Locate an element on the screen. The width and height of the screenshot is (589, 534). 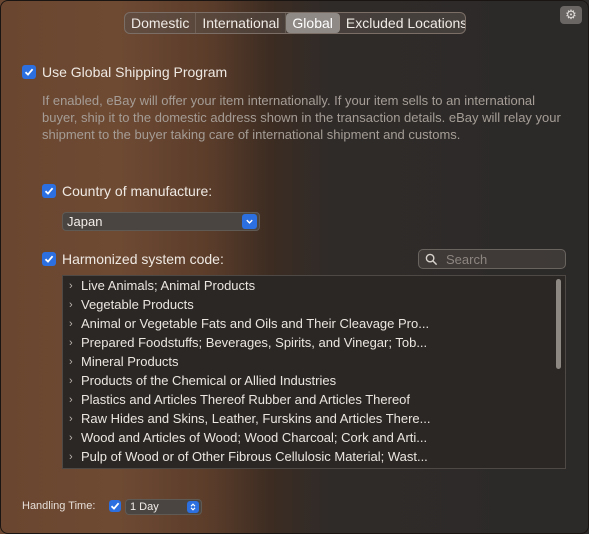
list-item-label: Mineral Products is located at coordinates (130, 361).